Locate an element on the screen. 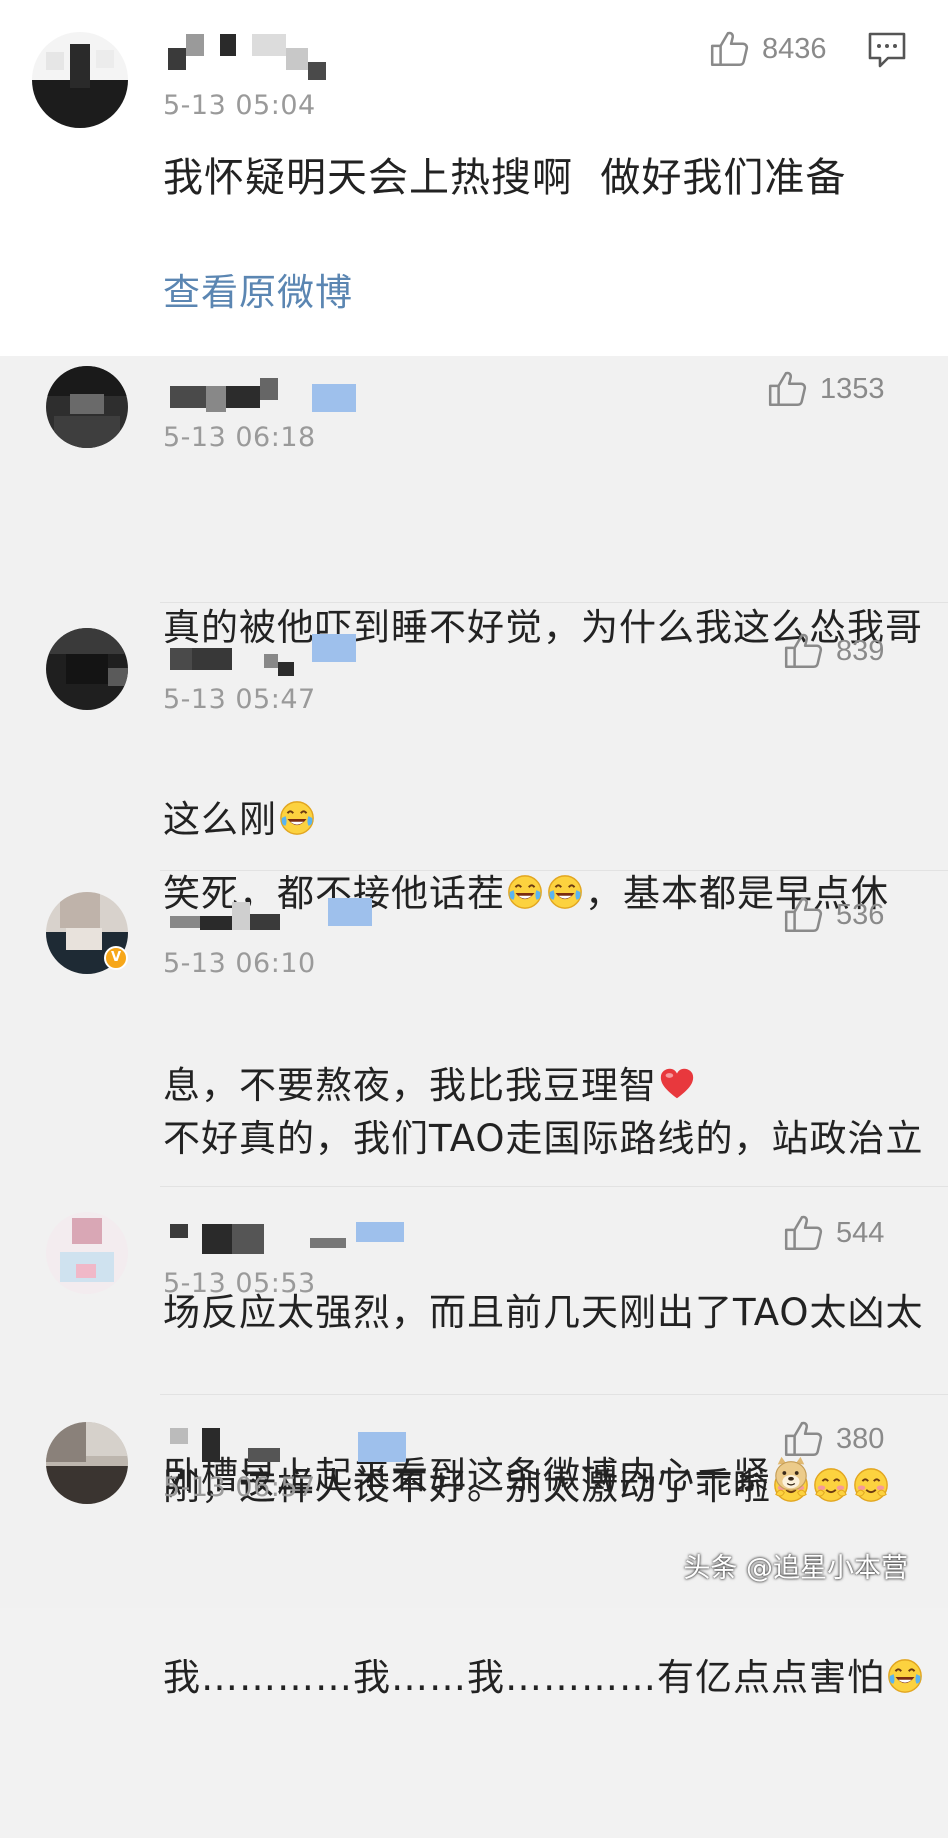 This screenshot has width=948, height=1838. like-button: 1353 is located at coordinates (825, 389).